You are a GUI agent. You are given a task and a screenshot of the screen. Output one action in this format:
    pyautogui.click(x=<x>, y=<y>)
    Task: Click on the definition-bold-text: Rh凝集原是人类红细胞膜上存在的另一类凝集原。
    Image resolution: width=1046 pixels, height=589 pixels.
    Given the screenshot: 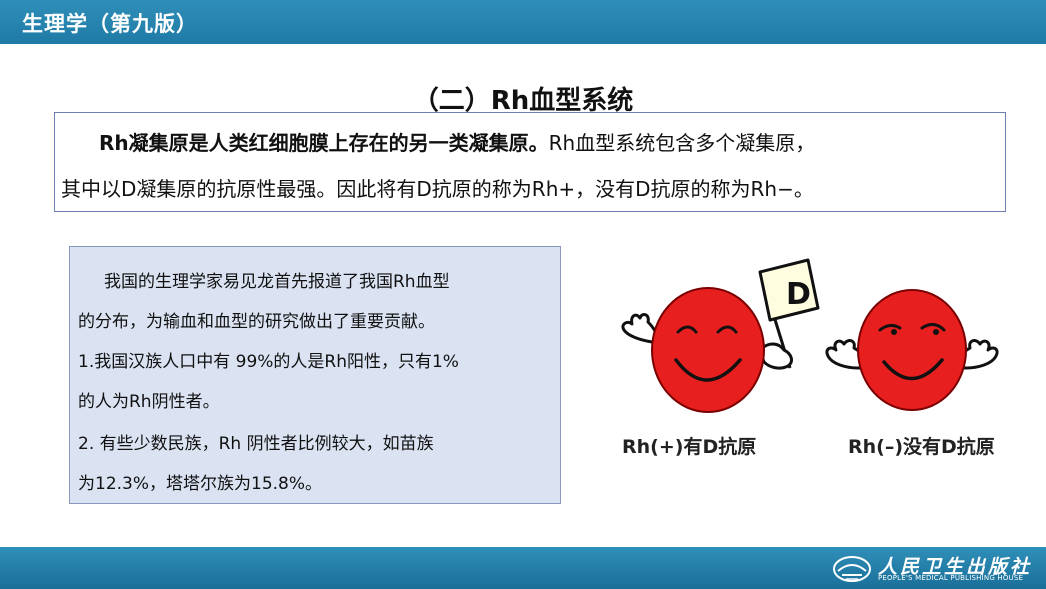 What is the action you would take?
    pyautogui.click(x=324, y=143)
    